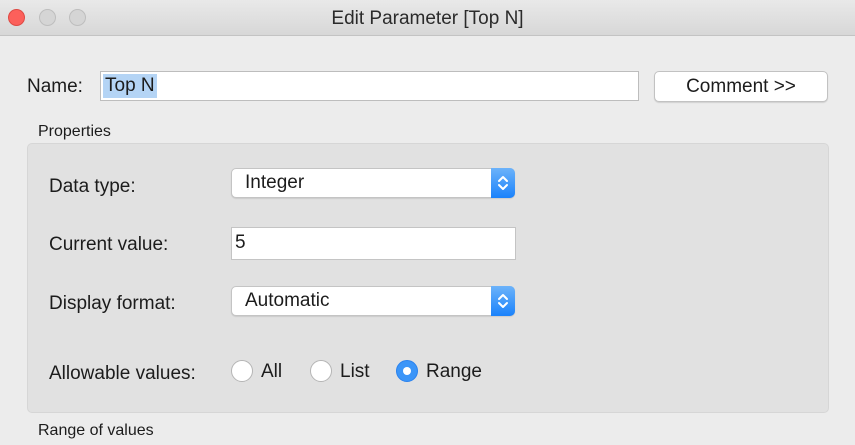  I want to click on display-format-select: Automatic, so click(373, 301).